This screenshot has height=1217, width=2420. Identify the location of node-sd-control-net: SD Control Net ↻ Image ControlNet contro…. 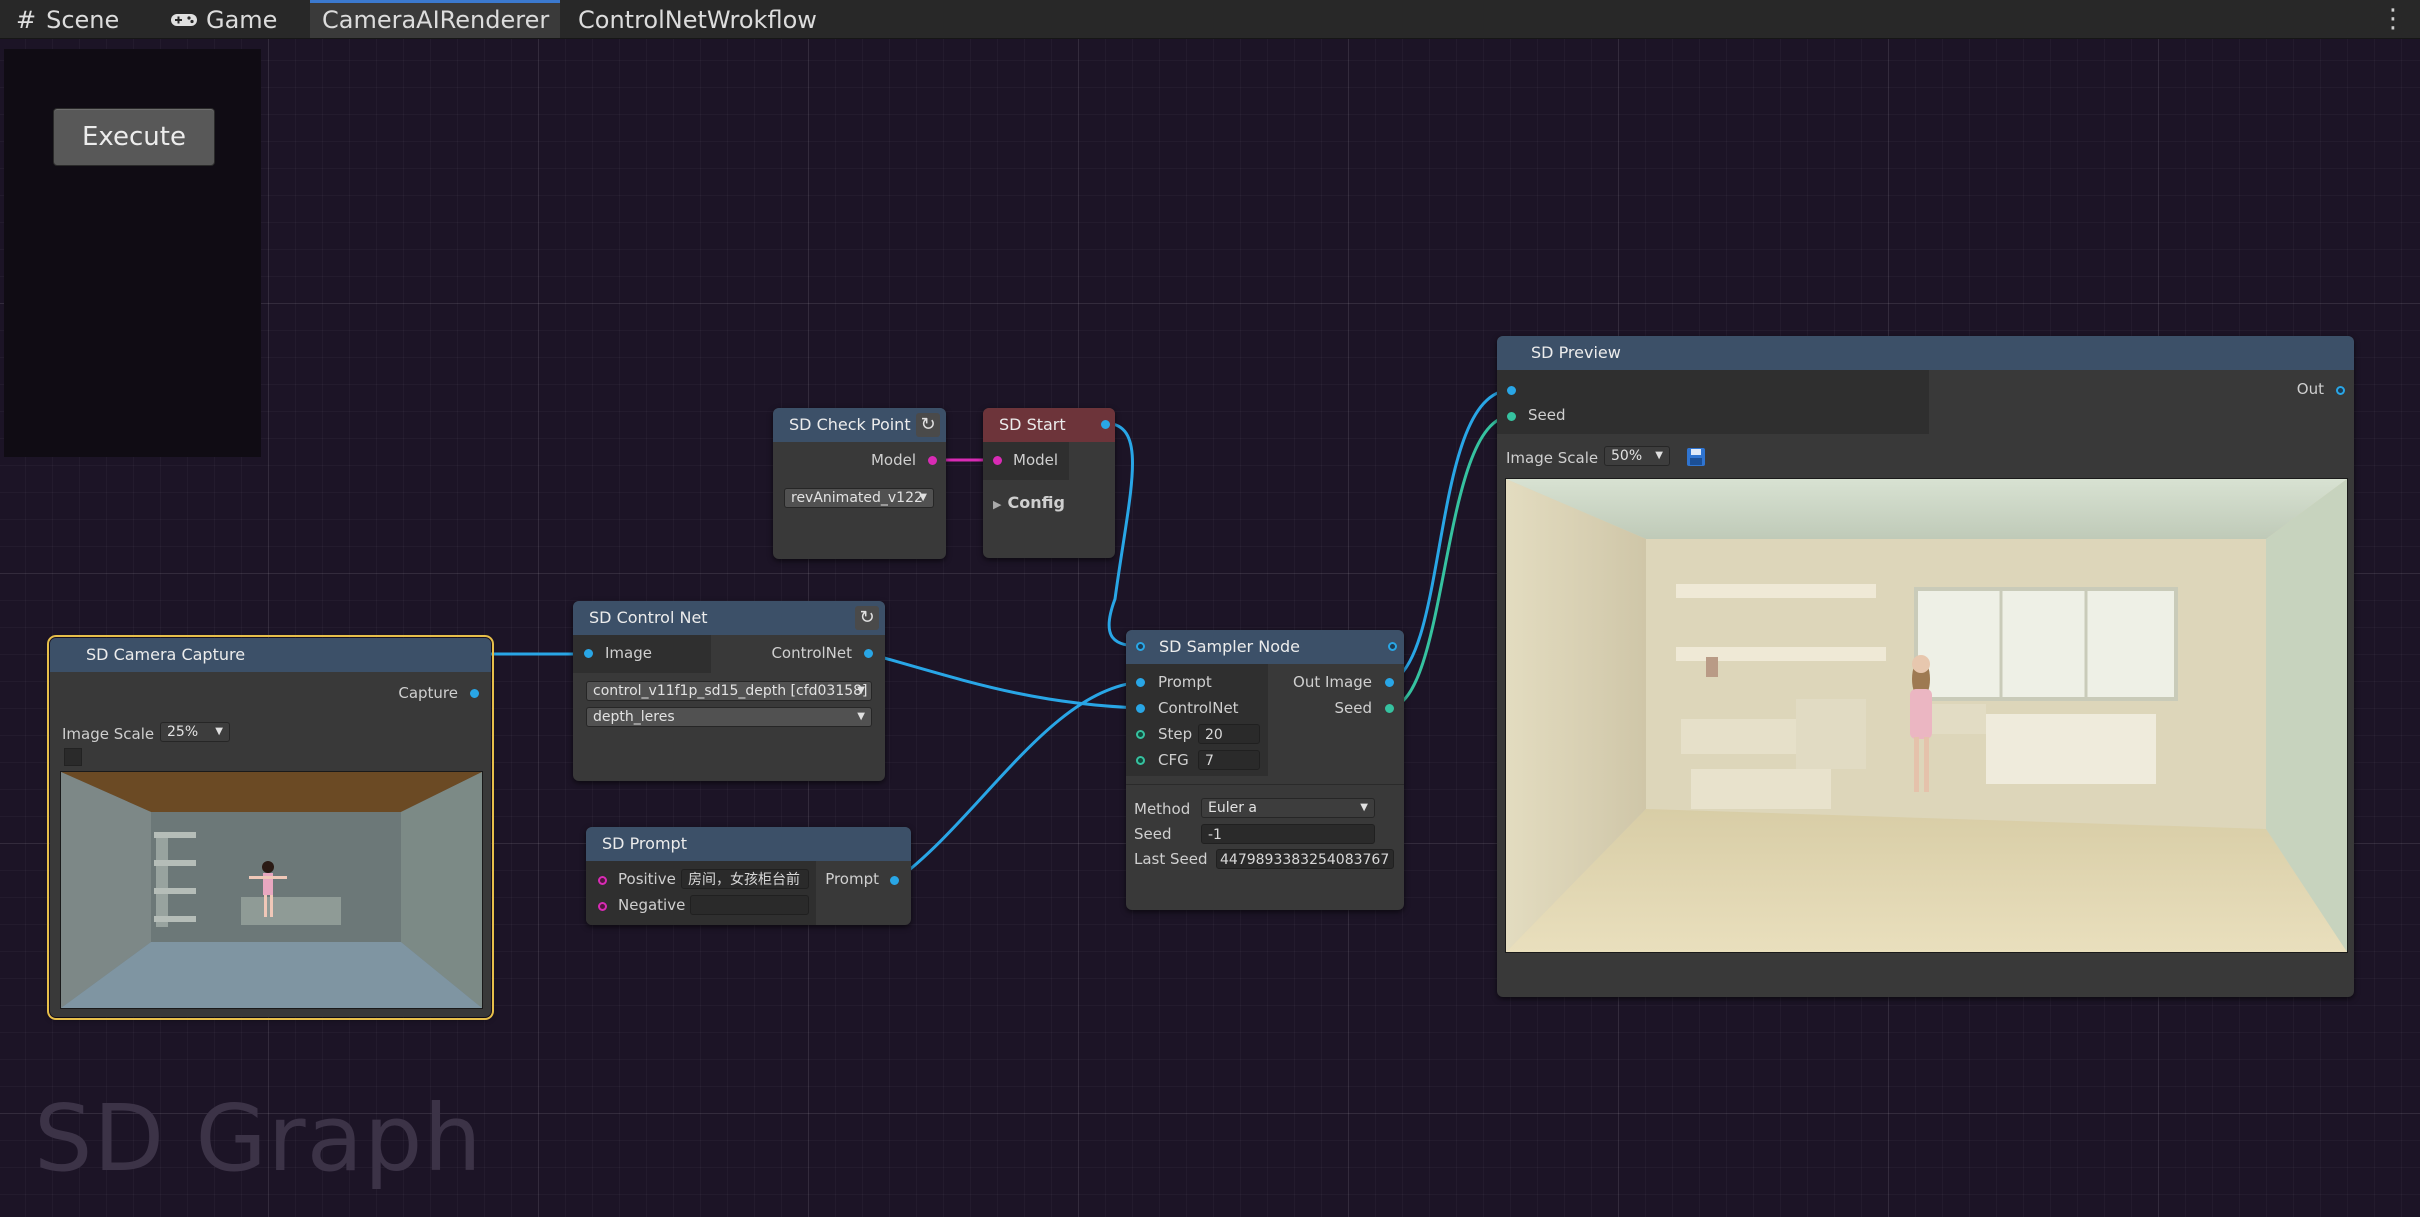
(729, 691).